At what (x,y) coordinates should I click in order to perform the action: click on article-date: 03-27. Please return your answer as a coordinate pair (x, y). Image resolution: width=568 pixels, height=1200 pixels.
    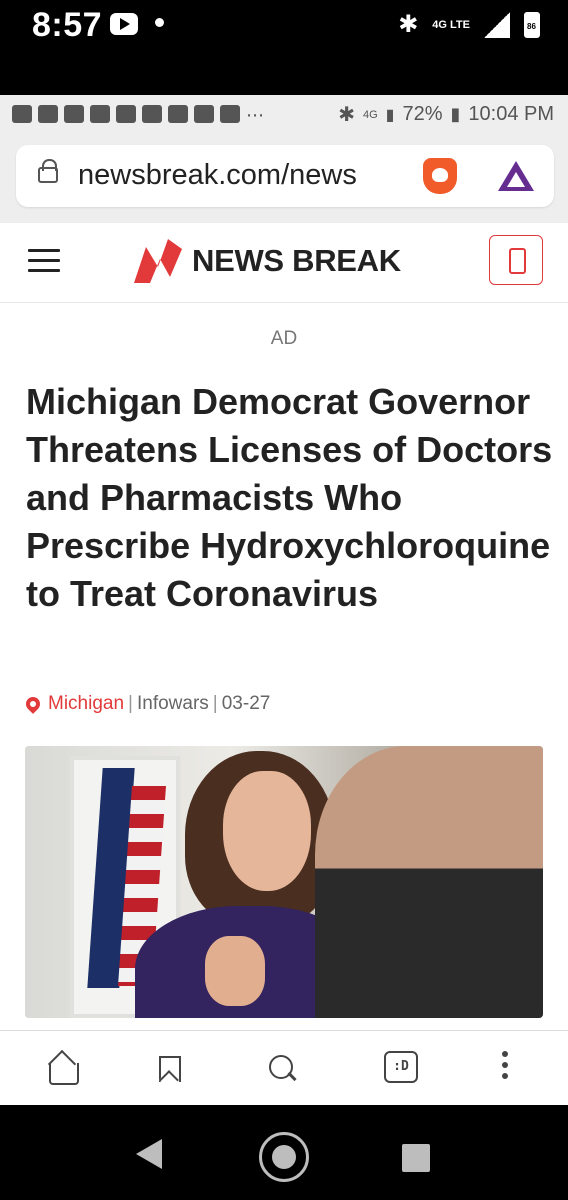
    Looking at the image, I should click on (246, 703).